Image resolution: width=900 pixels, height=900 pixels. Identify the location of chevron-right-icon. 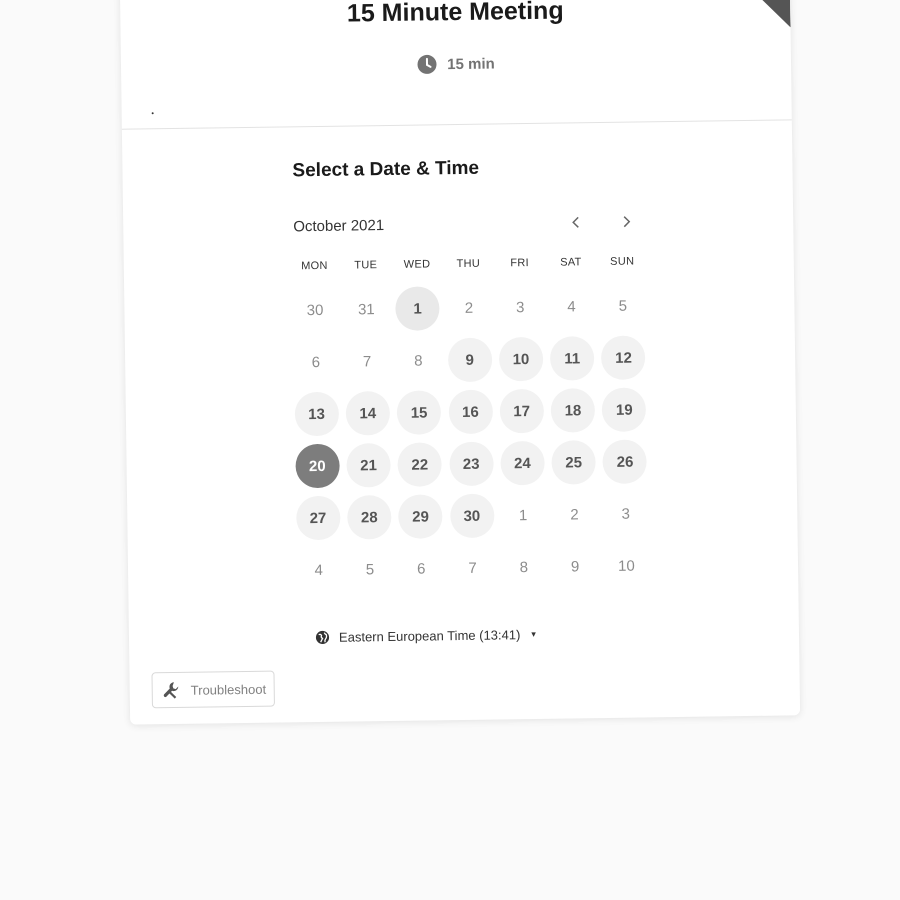
(627, 222).